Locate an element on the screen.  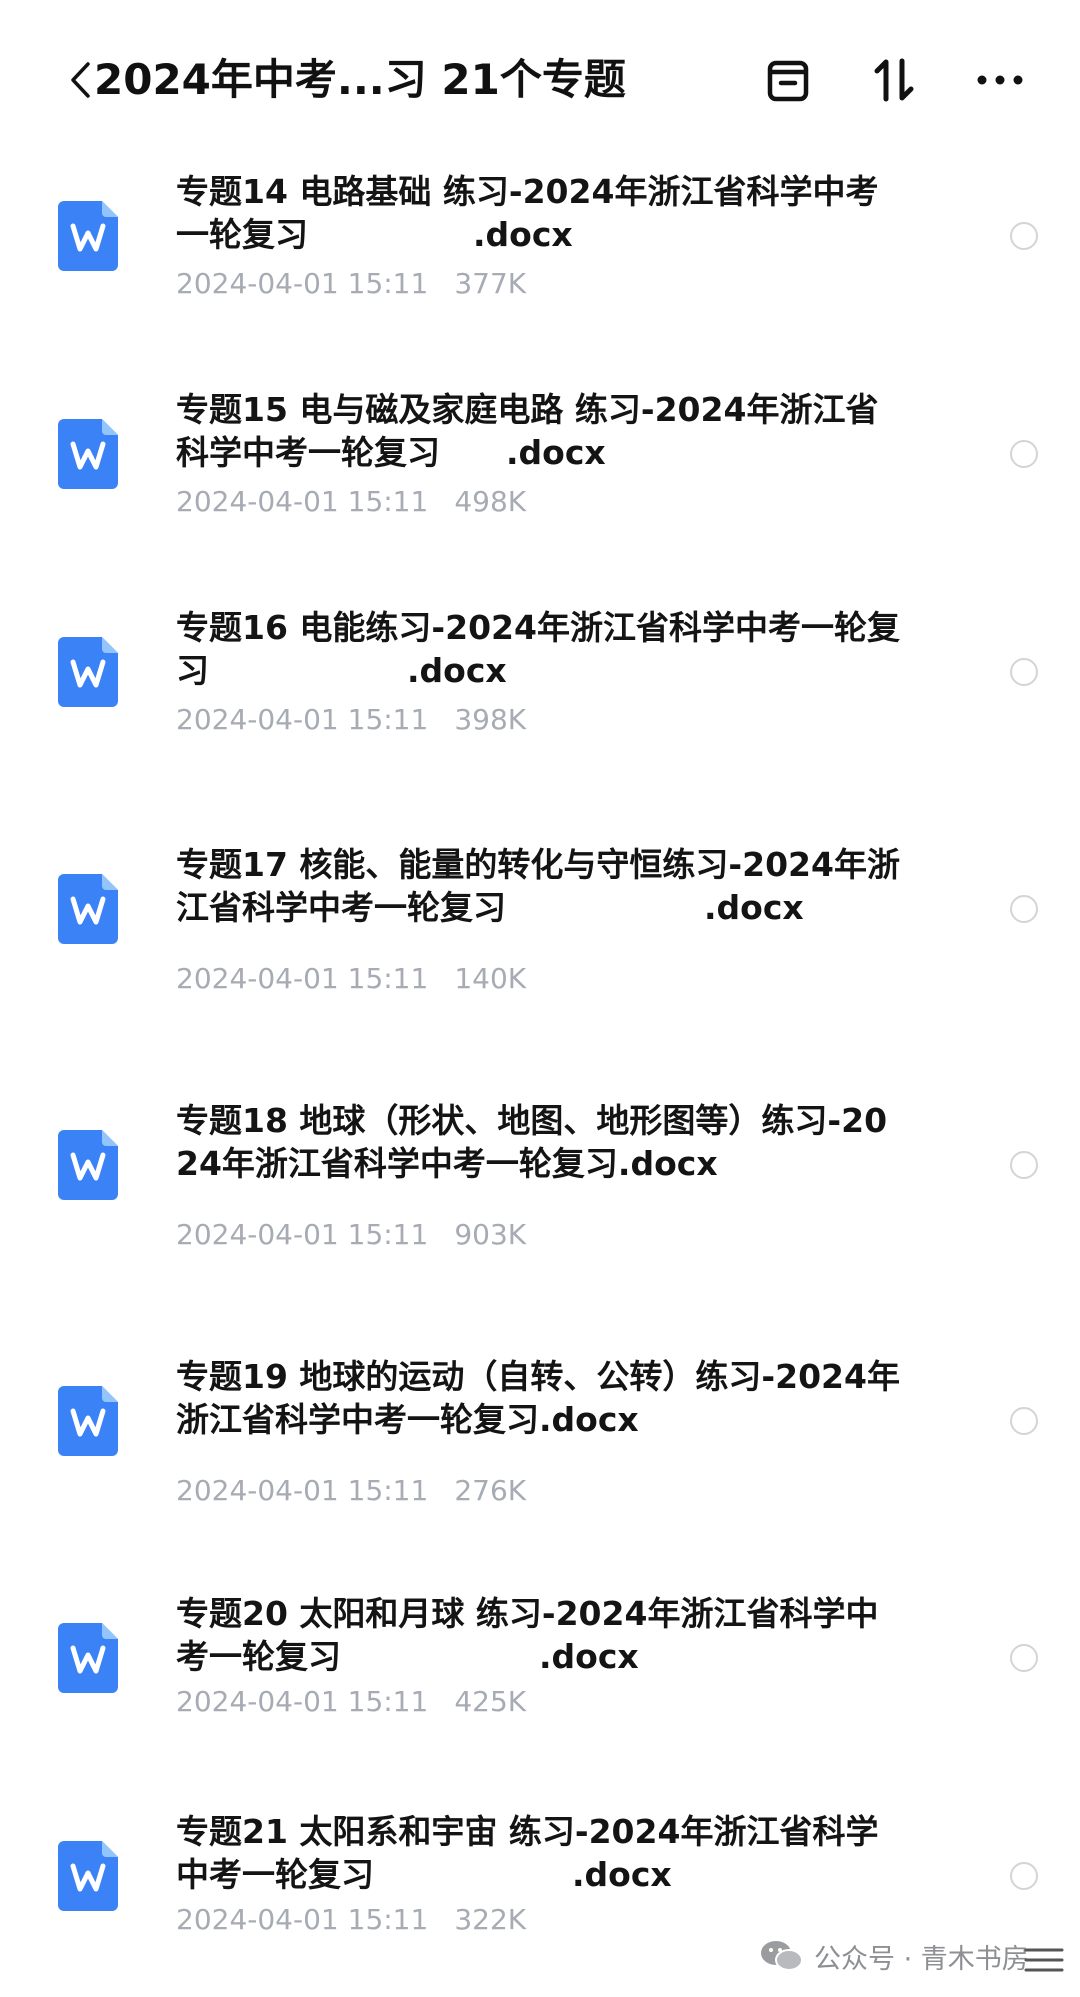
file-name: 专题16 电能练习-2024年浙江省科学中考一轮复习 .docx is located at coordinates (538, 649).